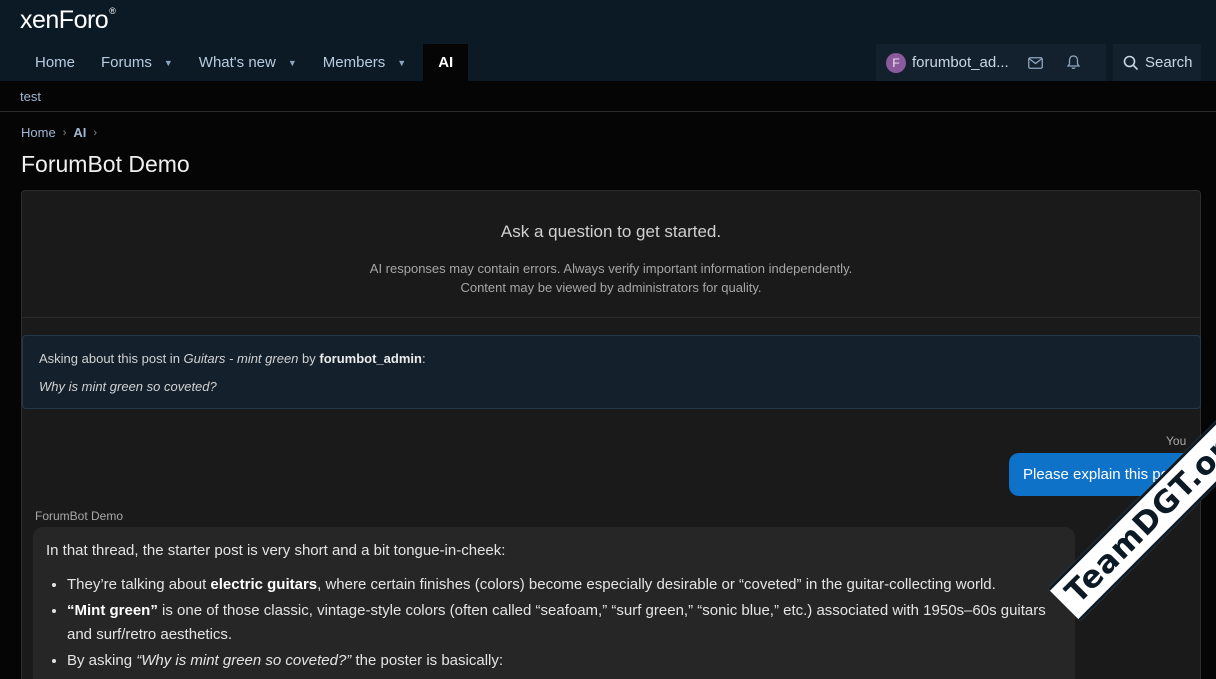 The width and height of the screenshot is (1216, 679). Describe the element at coordinates (370, 358) in the screenshot. I see `author-link: forumbot_admin` at that location.